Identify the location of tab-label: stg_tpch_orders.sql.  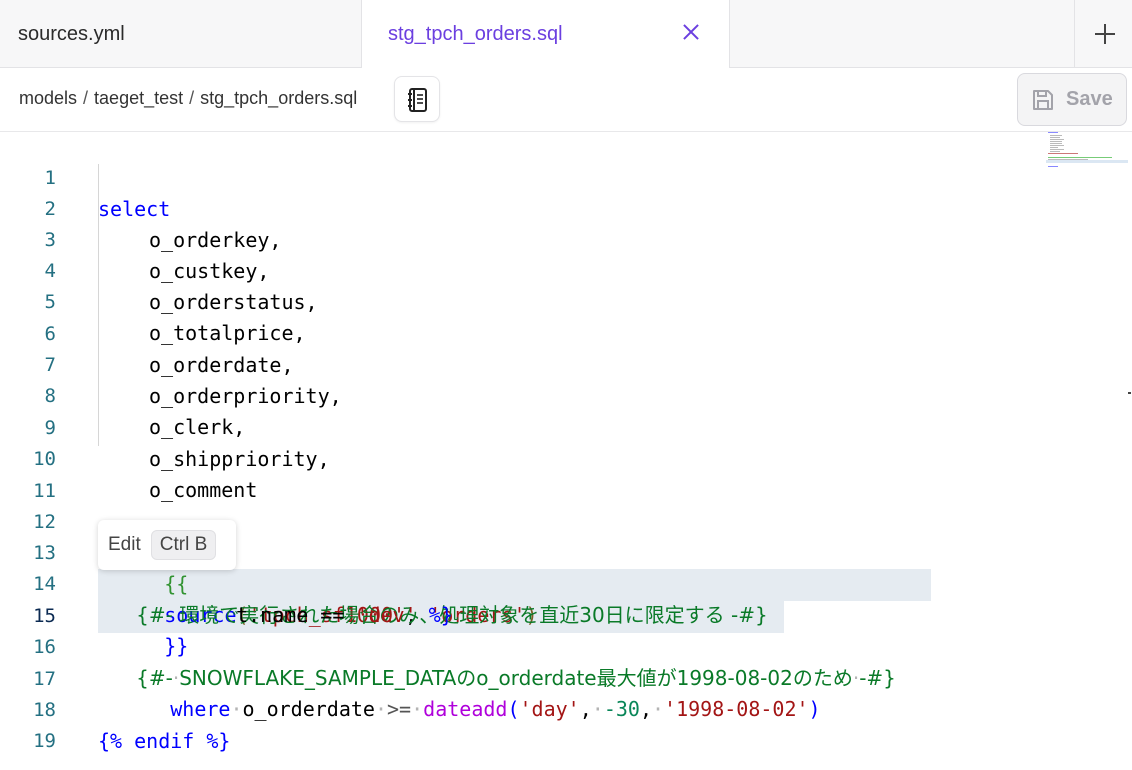
(475, 34).